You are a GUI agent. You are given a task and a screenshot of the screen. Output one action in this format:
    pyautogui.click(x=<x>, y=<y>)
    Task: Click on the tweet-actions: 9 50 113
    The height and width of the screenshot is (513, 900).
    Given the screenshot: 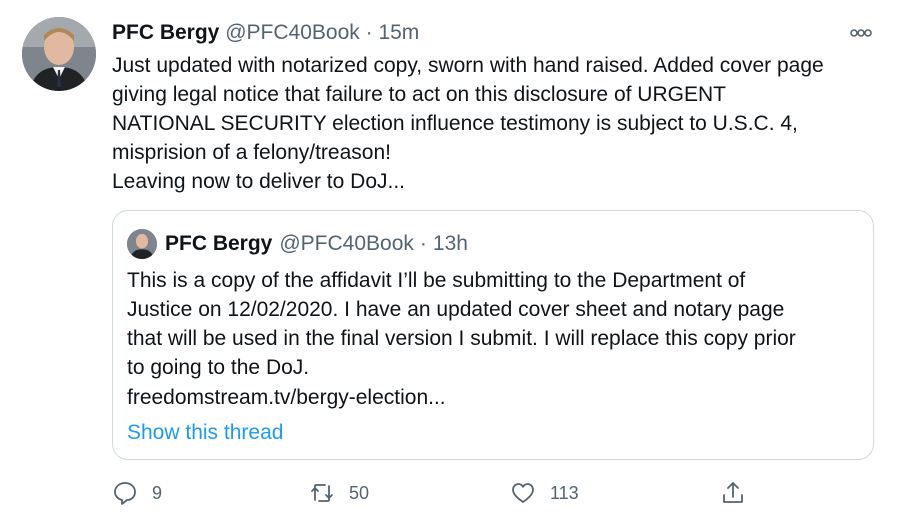 What is the action you would take?
    pyautogui.click(x=442, y=493)
    